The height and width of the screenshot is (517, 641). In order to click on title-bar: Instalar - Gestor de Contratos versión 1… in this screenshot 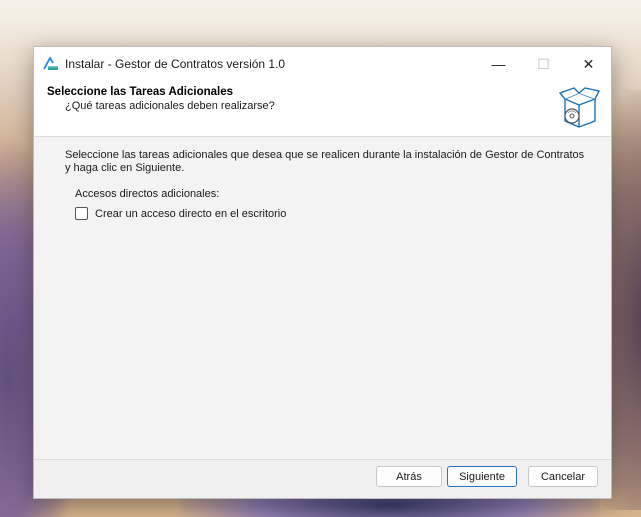, I will do `click(322, 64)`.